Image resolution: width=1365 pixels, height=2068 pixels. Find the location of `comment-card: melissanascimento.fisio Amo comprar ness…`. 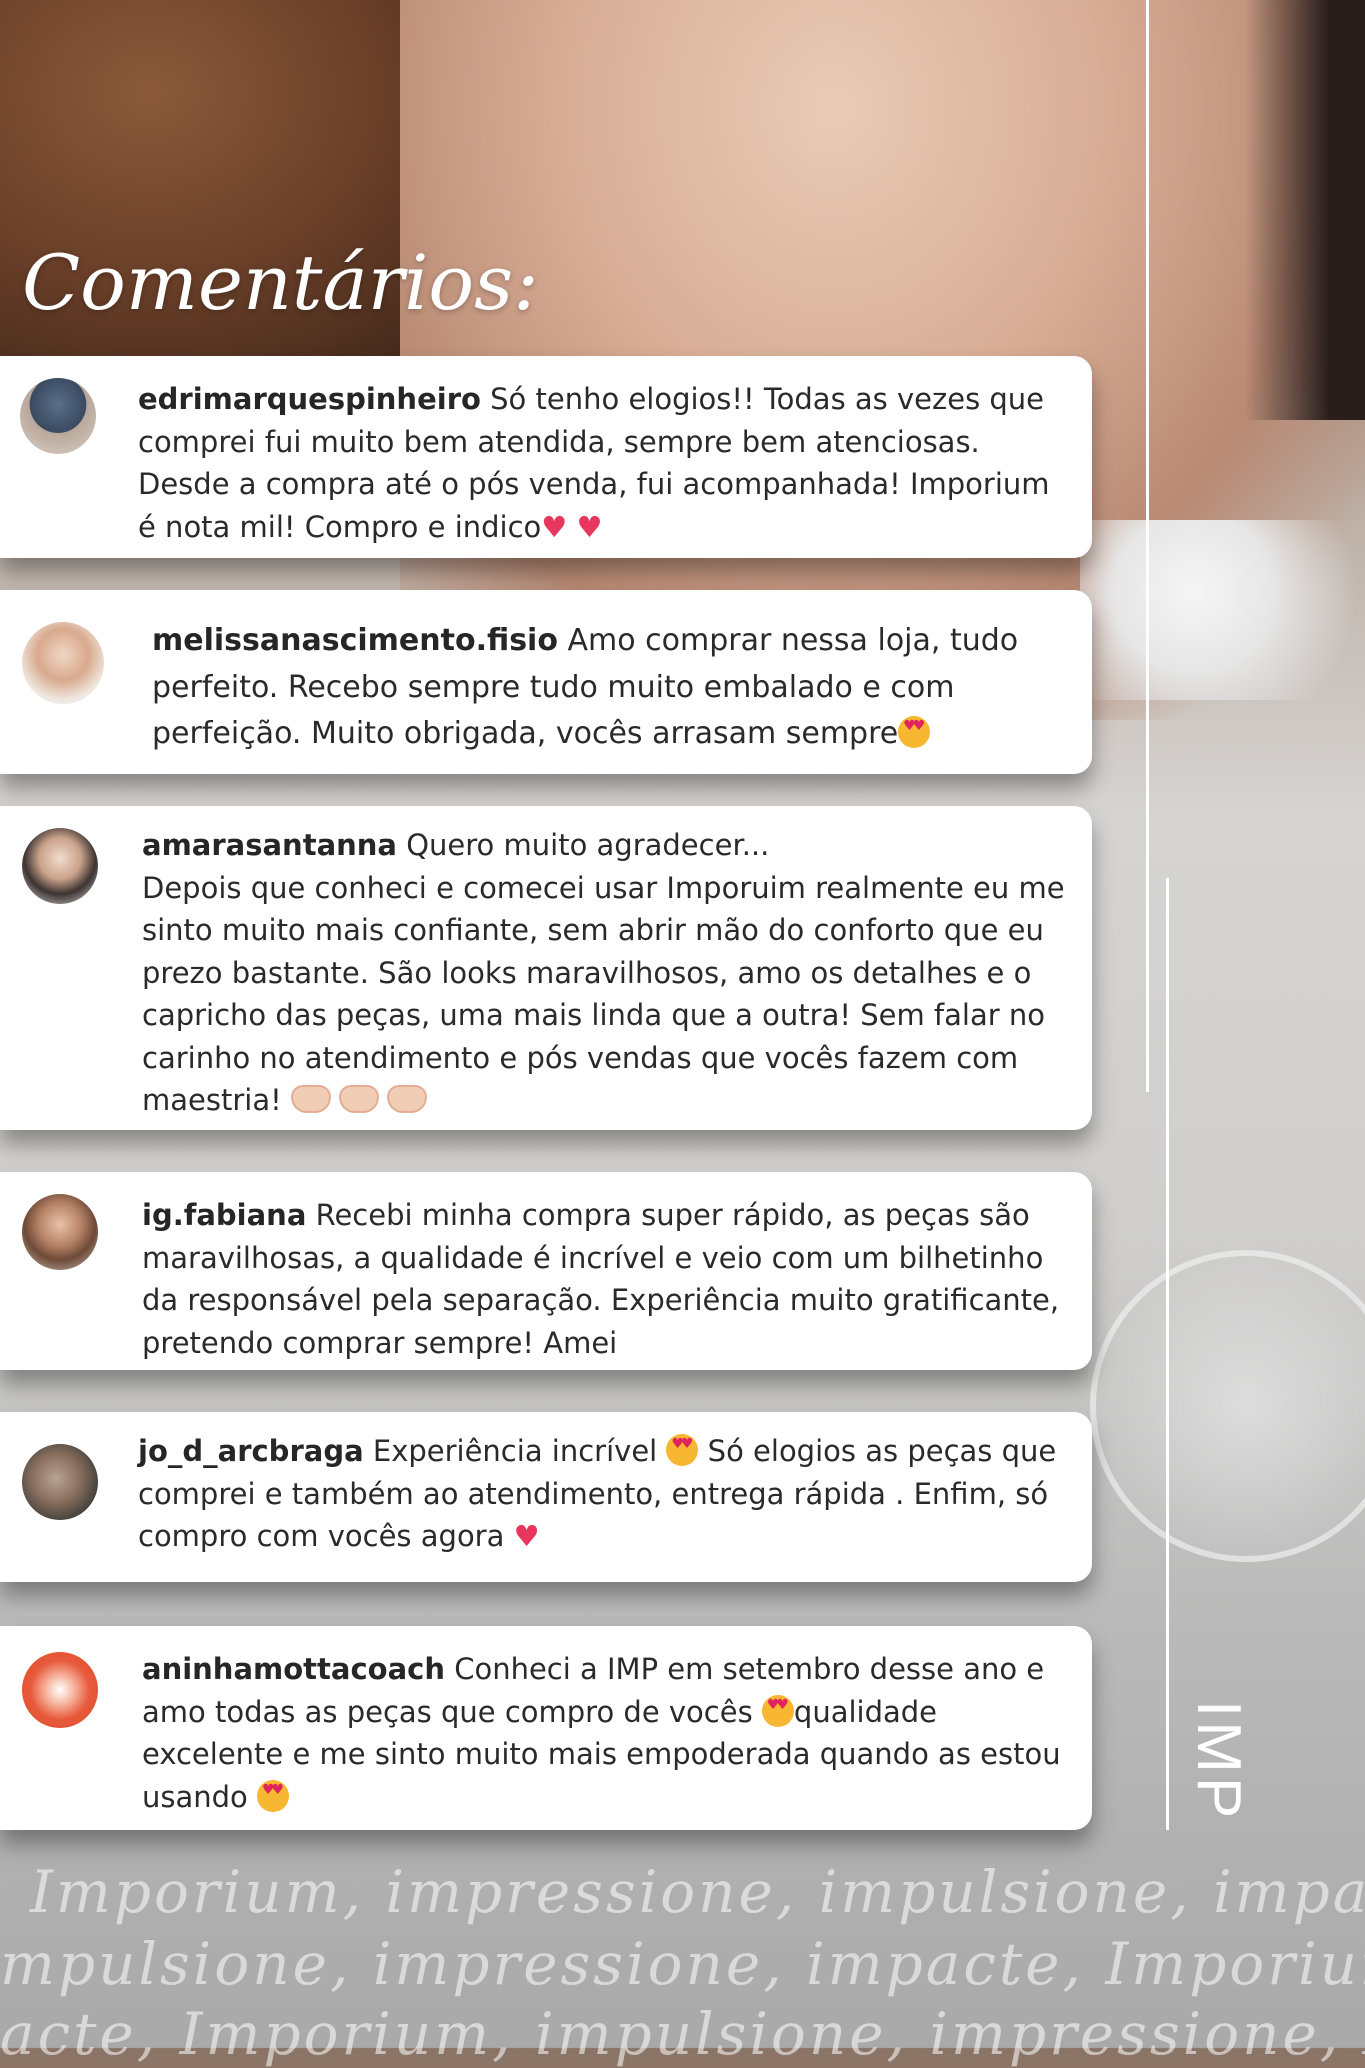

comment-card: melissanascimento.fisio Amo comprar ness… is located at coordinates (546, 682).